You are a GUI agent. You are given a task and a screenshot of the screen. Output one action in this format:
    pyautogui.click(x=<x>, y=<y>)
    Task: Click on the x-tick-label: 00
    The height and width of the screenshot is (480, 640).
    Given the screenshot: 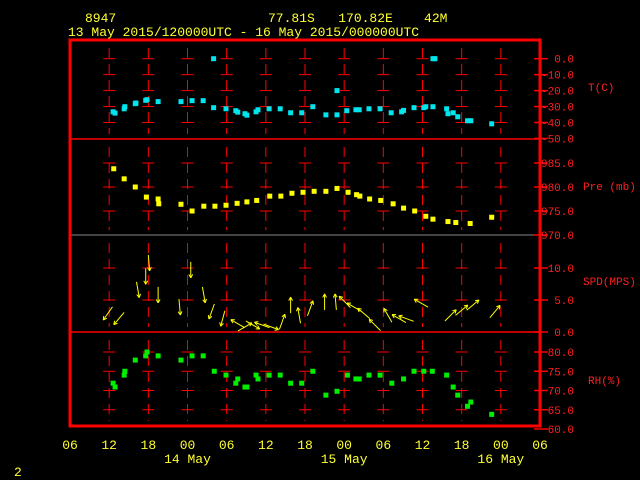 What is the action you would take?
    pyautogui.click(x=344, y=445)
    